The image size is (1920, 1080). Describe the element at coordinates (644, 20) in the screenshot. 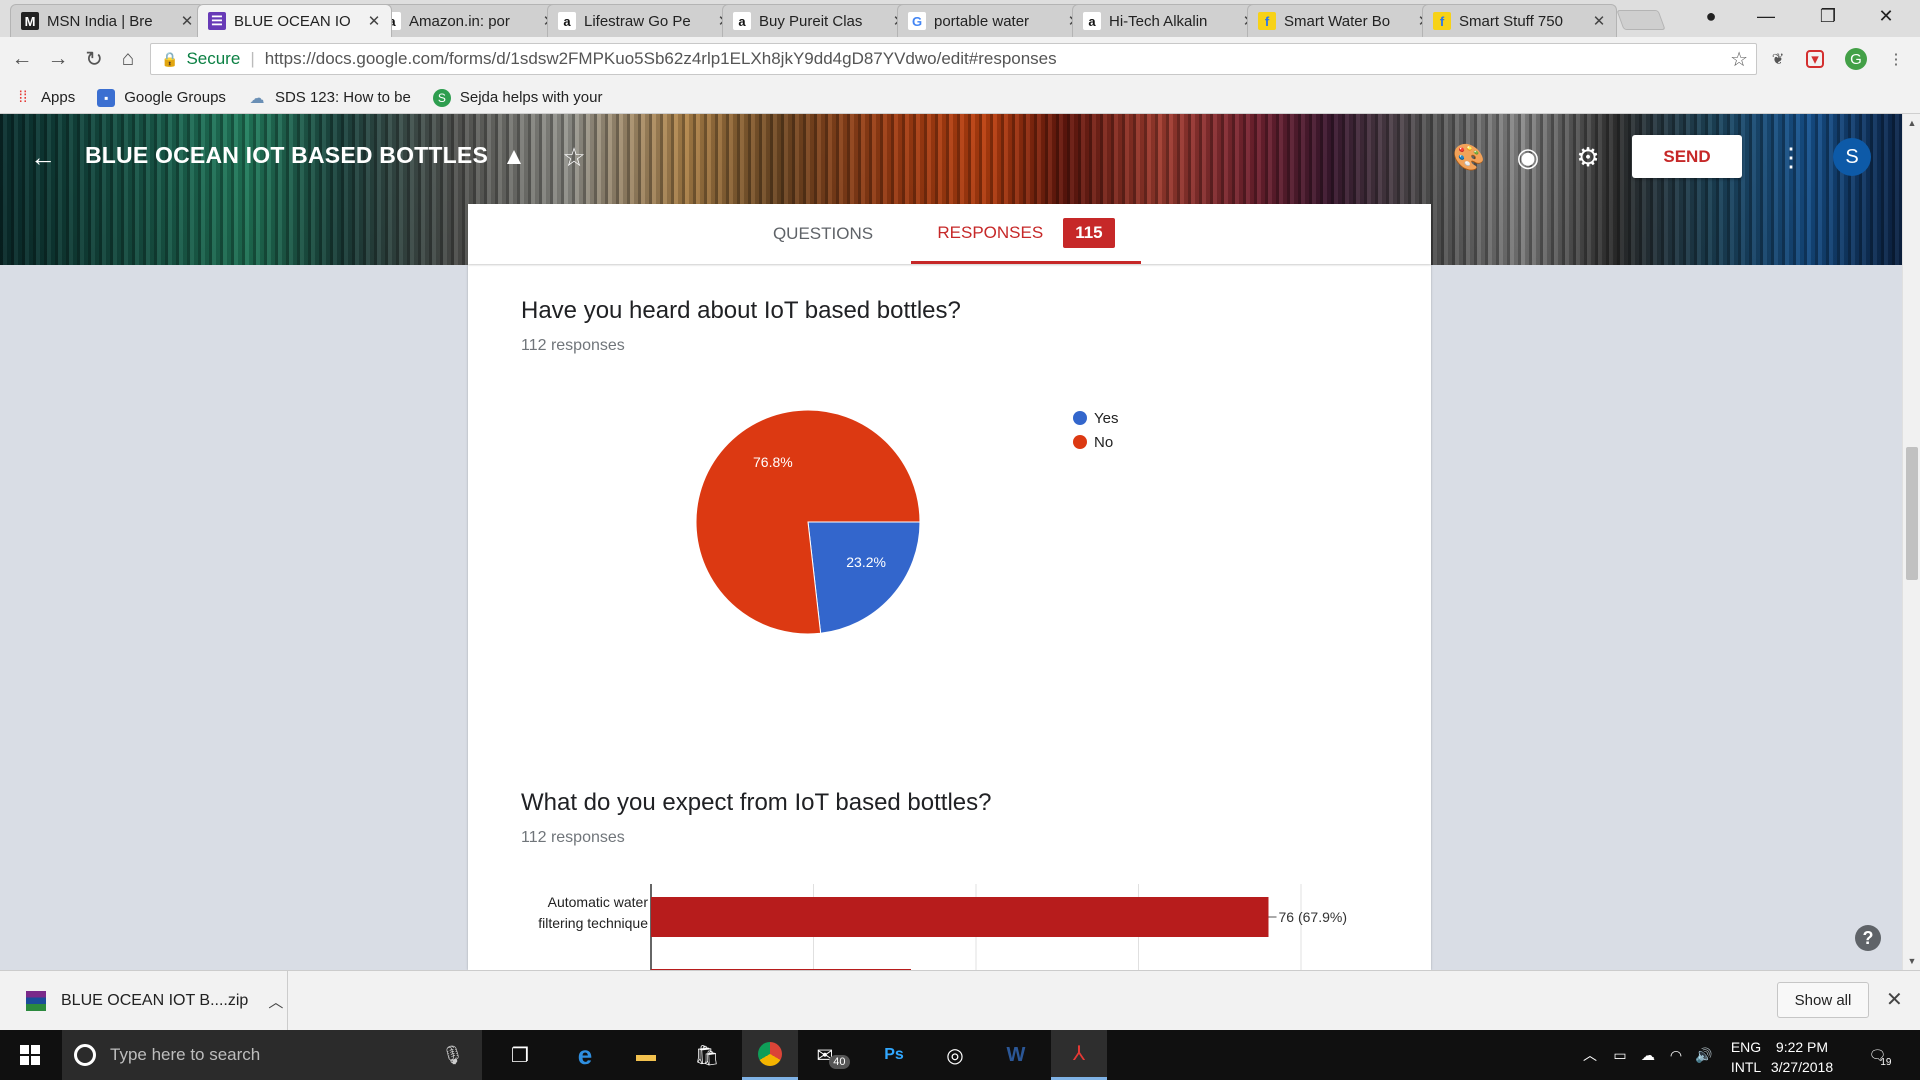

I see `browser-tab: aLifestraw Go Pe✕` at that location.